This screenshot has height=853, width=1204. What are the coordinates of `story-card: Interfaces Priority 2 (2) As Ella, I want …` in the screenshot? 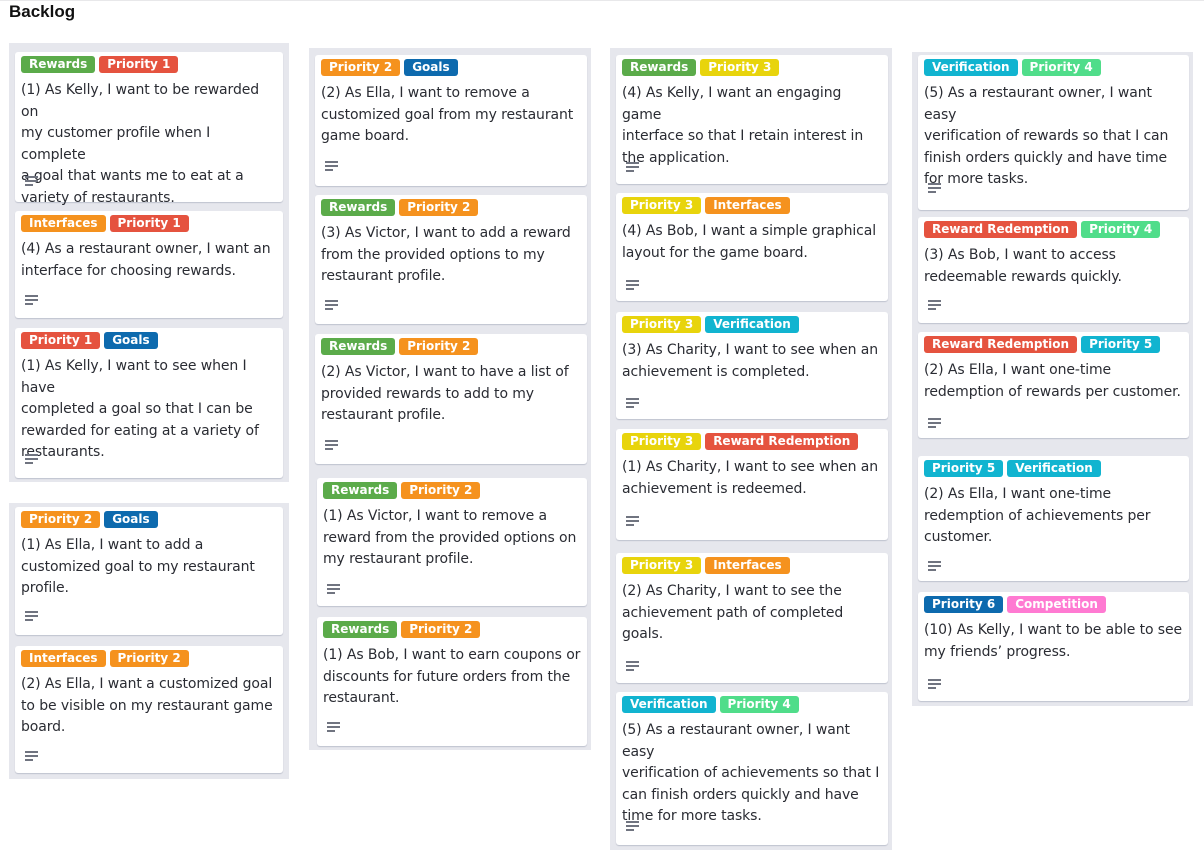 It's located at (149, 709).